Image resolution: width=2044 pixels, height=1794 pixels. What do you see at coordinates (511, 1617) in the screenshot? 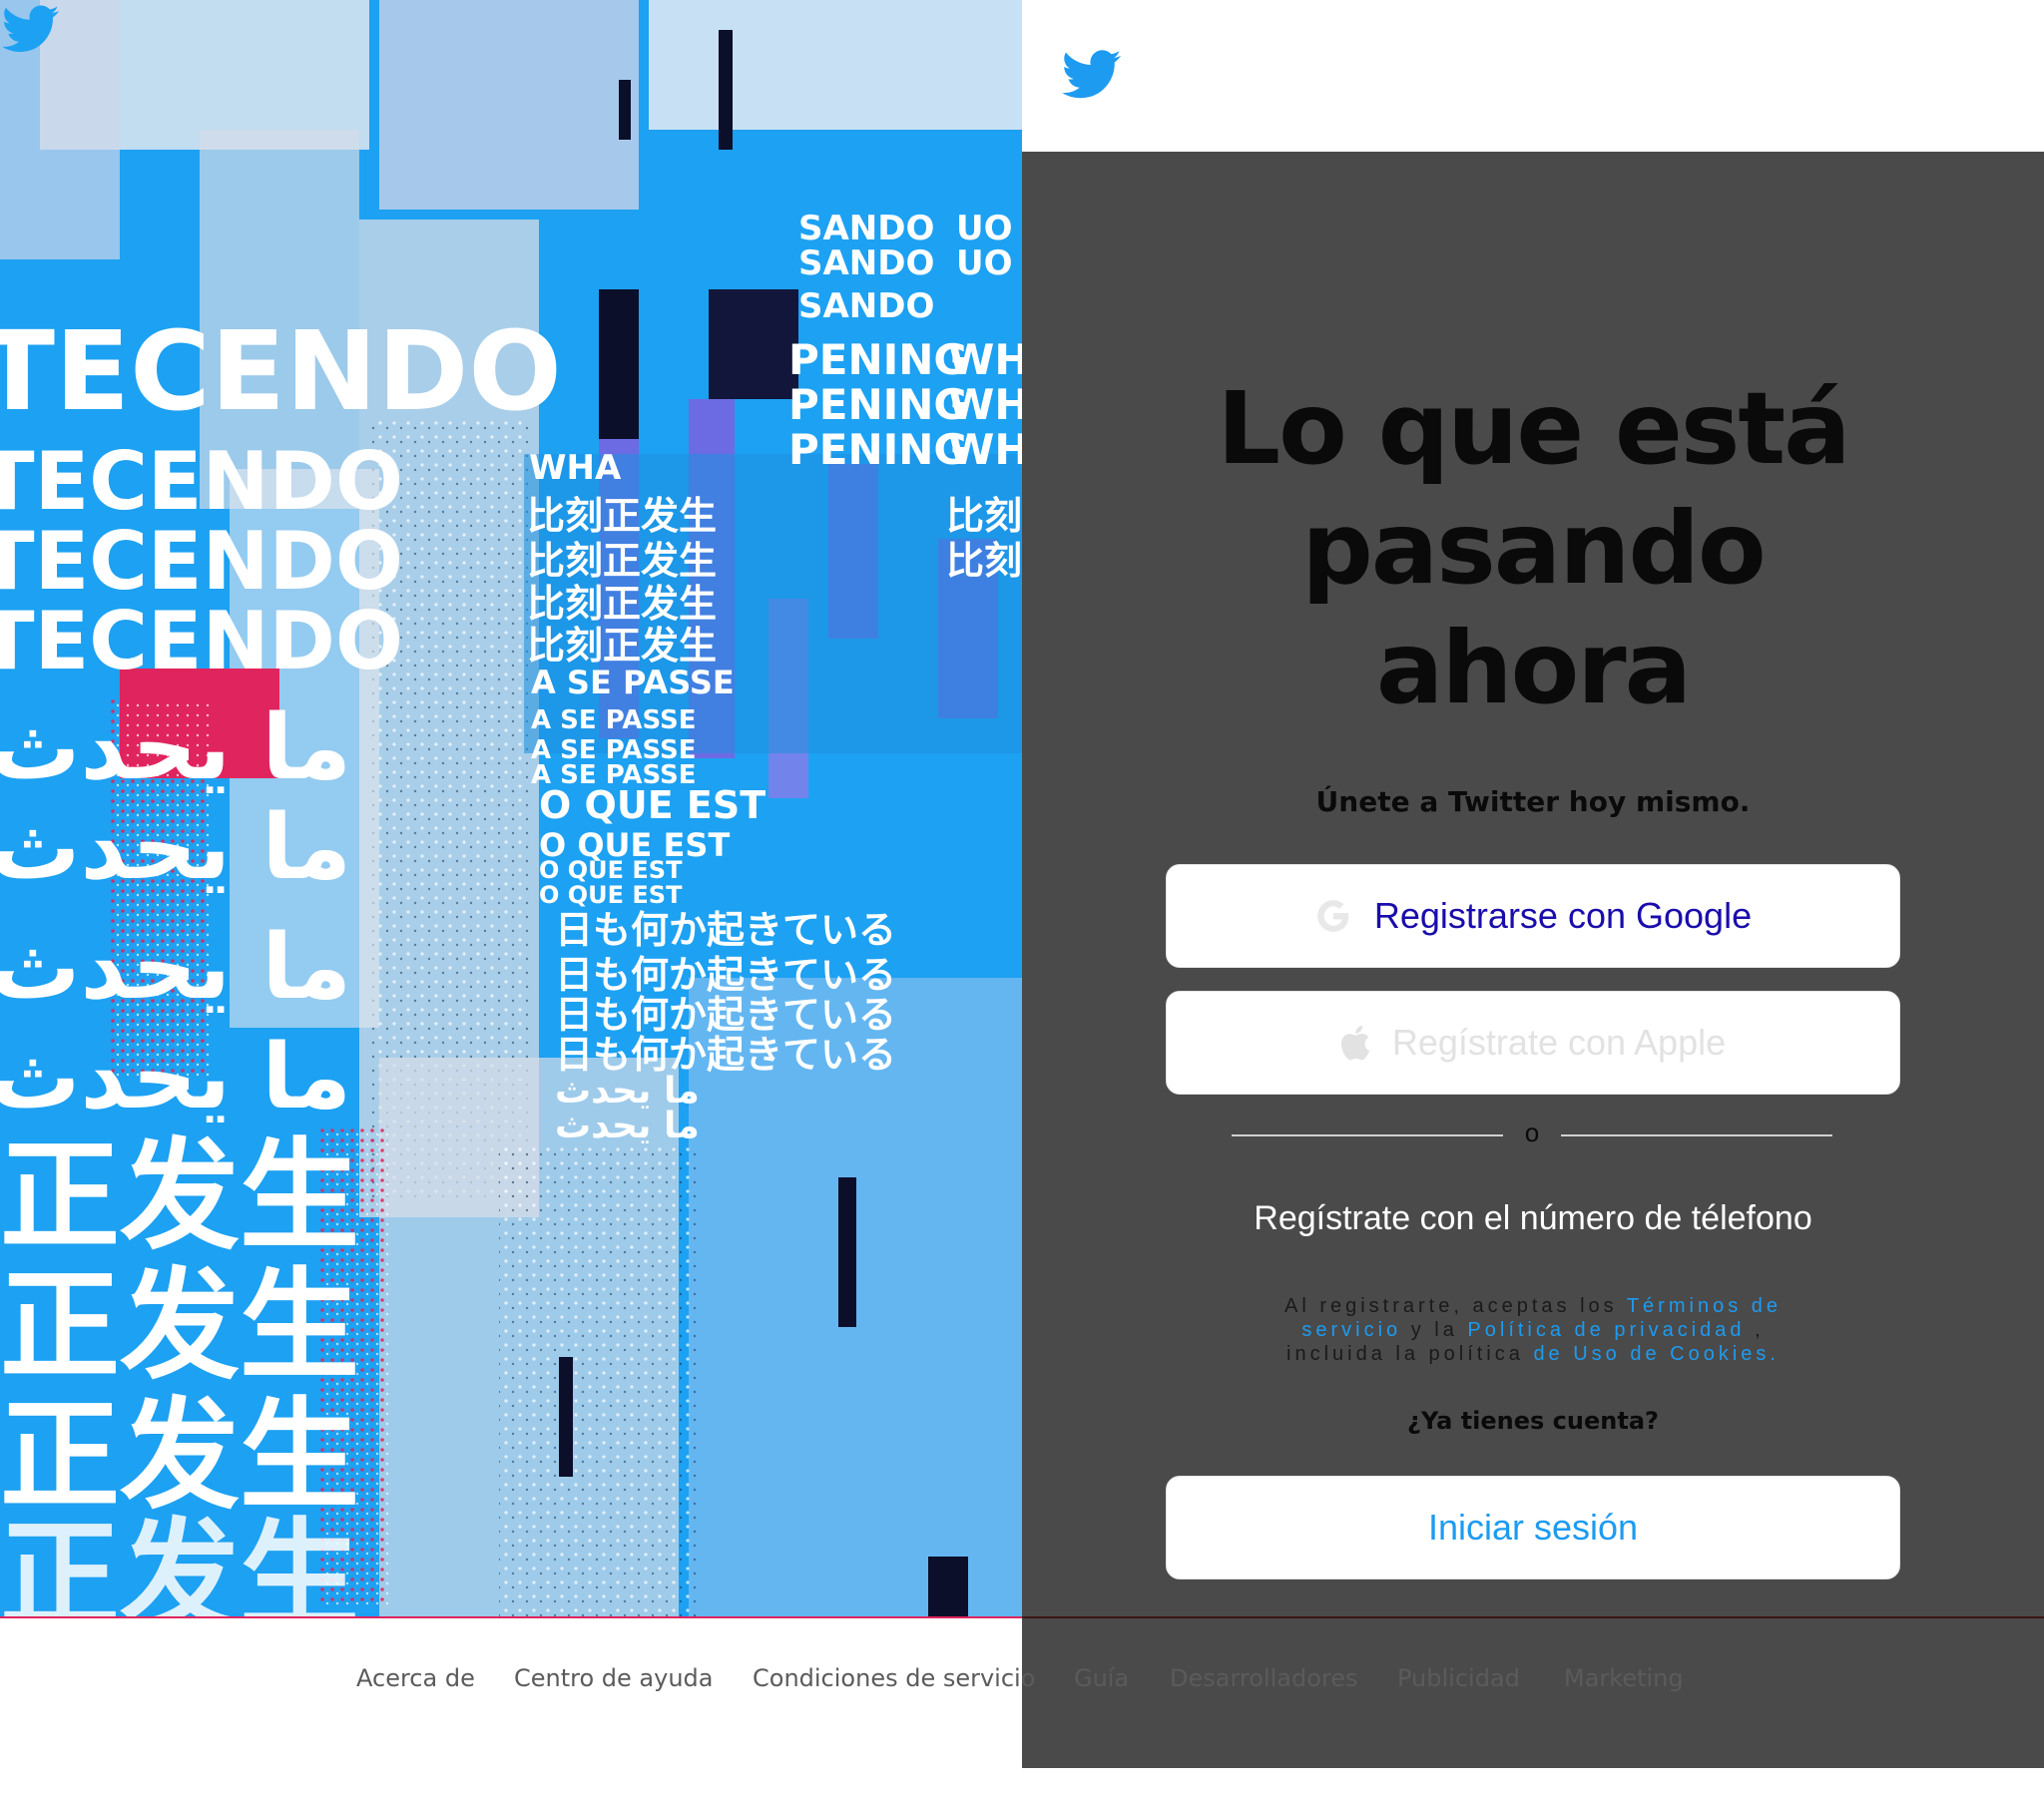
I see `hero-bottom-divider` at bounding box center [511, 1617].